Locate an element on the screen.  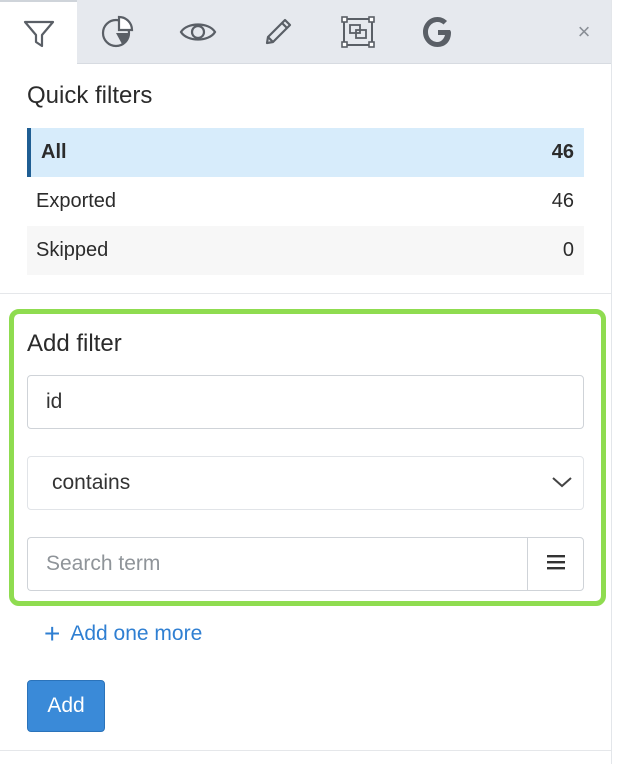
quick-filter-label: Skipped is located at coordinates (72, 250).